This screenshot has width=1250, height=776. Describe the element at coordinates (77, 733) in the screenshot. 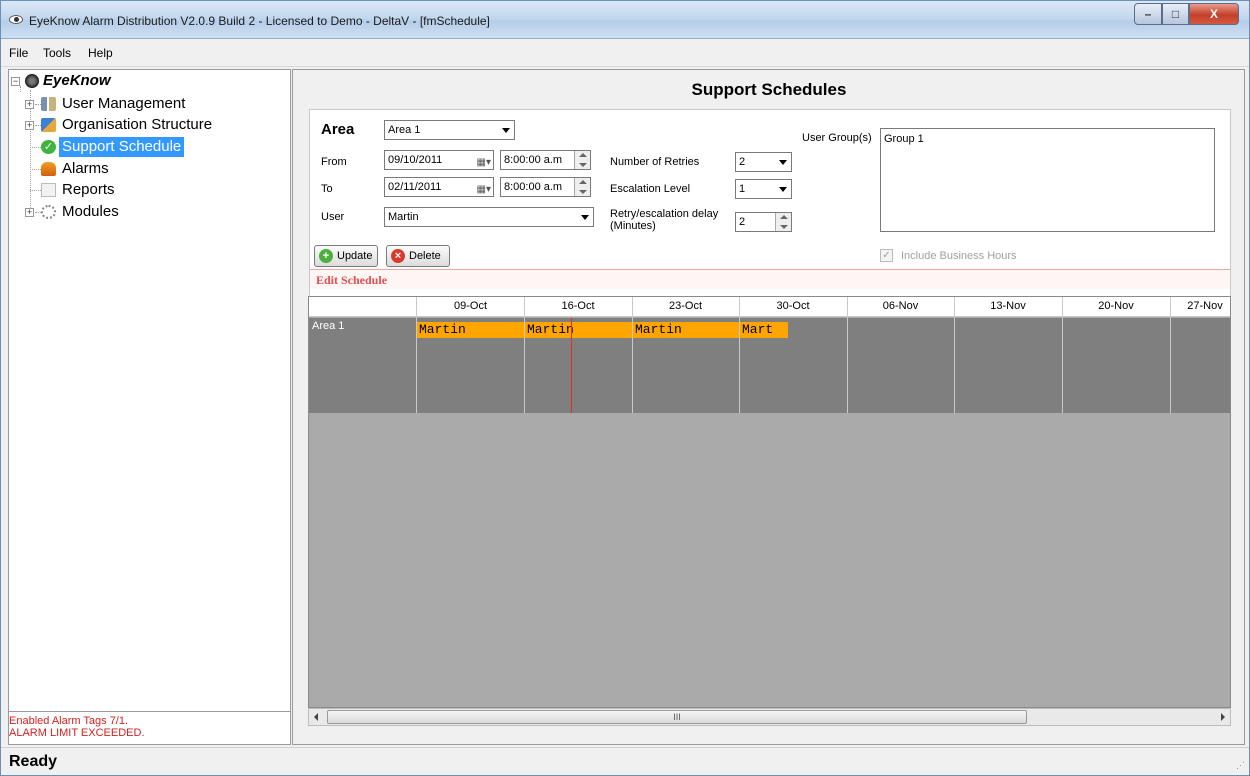

I see `status-message: ALARM LIMIT EXCEEDED.` at that location.